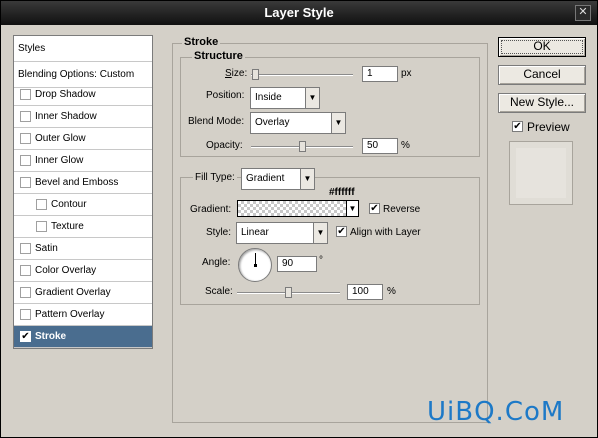 The height and width of the screenshot is (438, 598). Describe the element at coordinates (46, 248) in the screenshot. I see `effect-label: Satin` at that location.